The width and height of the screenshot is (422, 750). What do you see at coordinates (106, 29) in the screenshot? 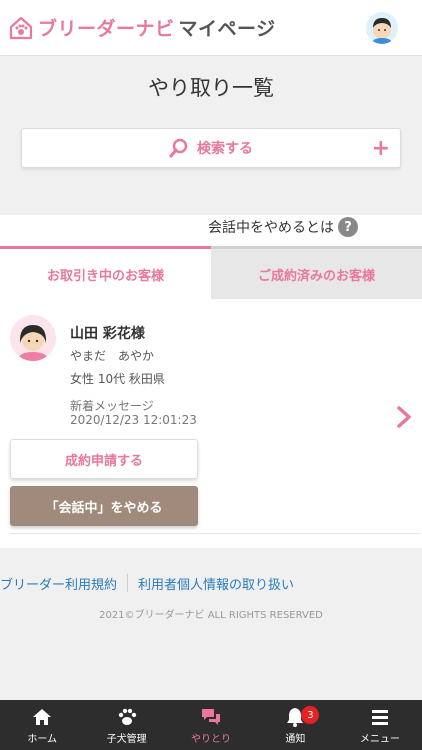
I see `logo-text: ブリーダーナビ` at bounding box center [106, 29].